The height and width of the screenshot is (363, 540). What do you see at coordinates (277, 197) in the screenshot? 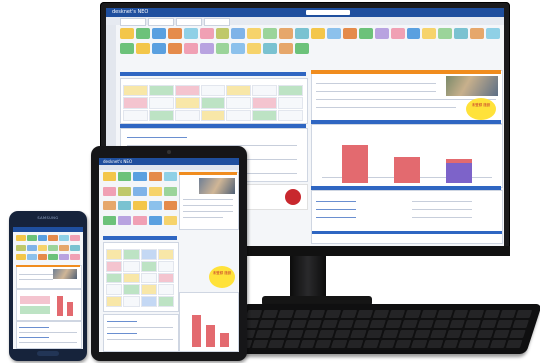
I see `promo-banner` at bounding box center [277, 197].